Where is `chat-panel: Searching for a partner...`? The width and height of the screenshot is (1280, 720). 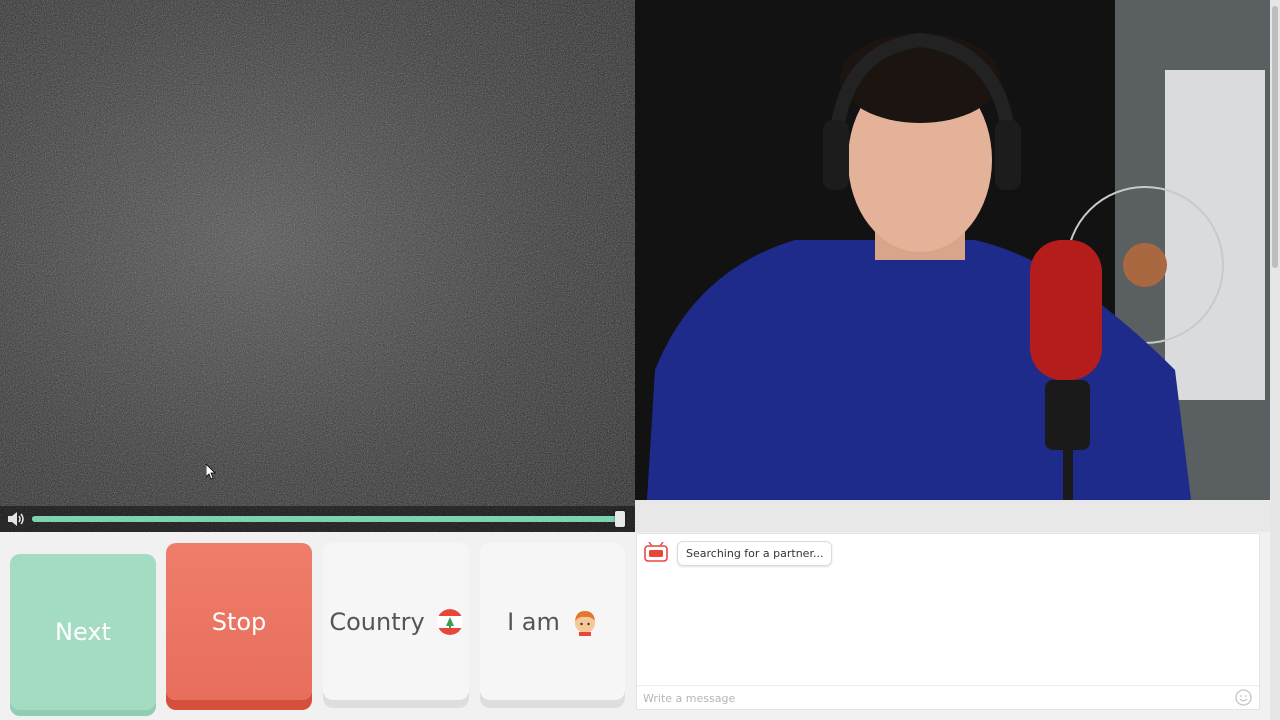
chat-panel: Searching for a partner... is located at coordinates (948, 621).